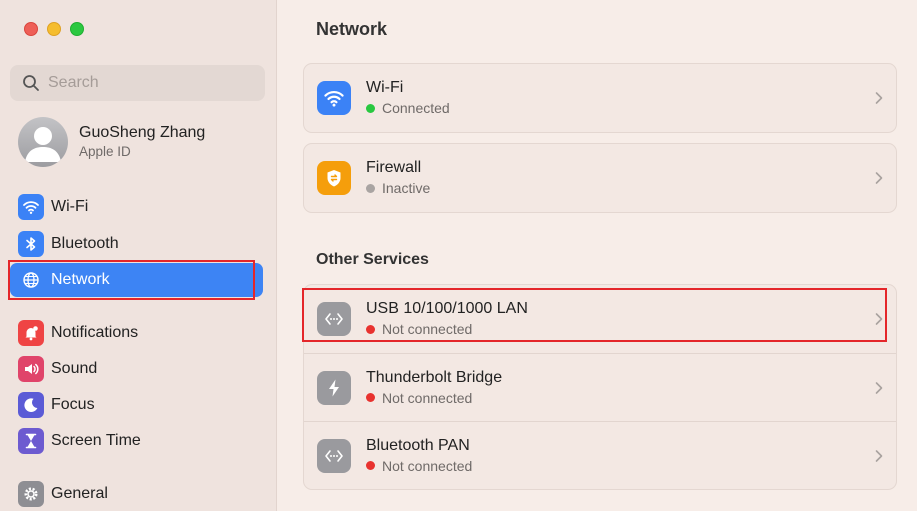 The height and width of the screenshot is (511, 917). Describe the element at coordinates (418, 445) in the screenshot. I see `service-title: Bluetooth PAN` at that location.